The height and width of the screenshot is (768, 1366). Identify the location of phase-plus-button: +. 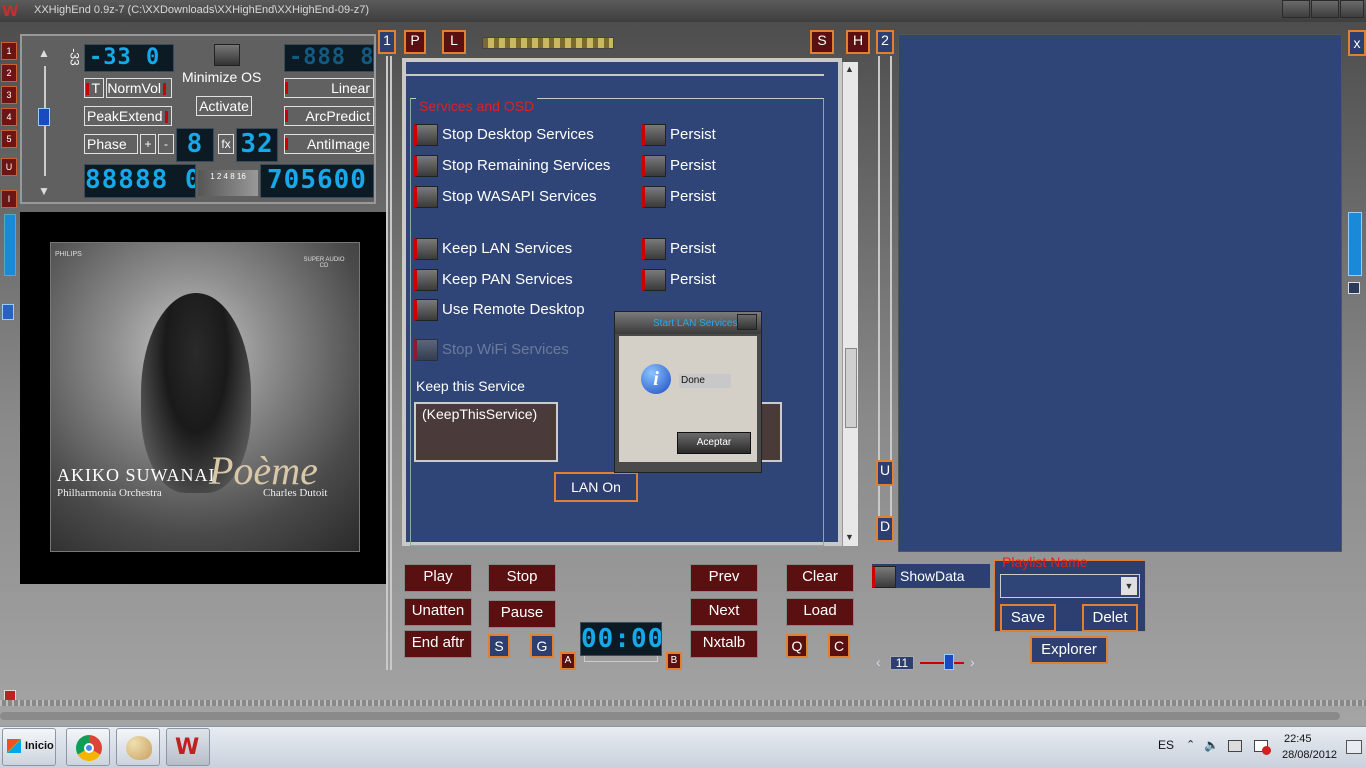
(148, 144).